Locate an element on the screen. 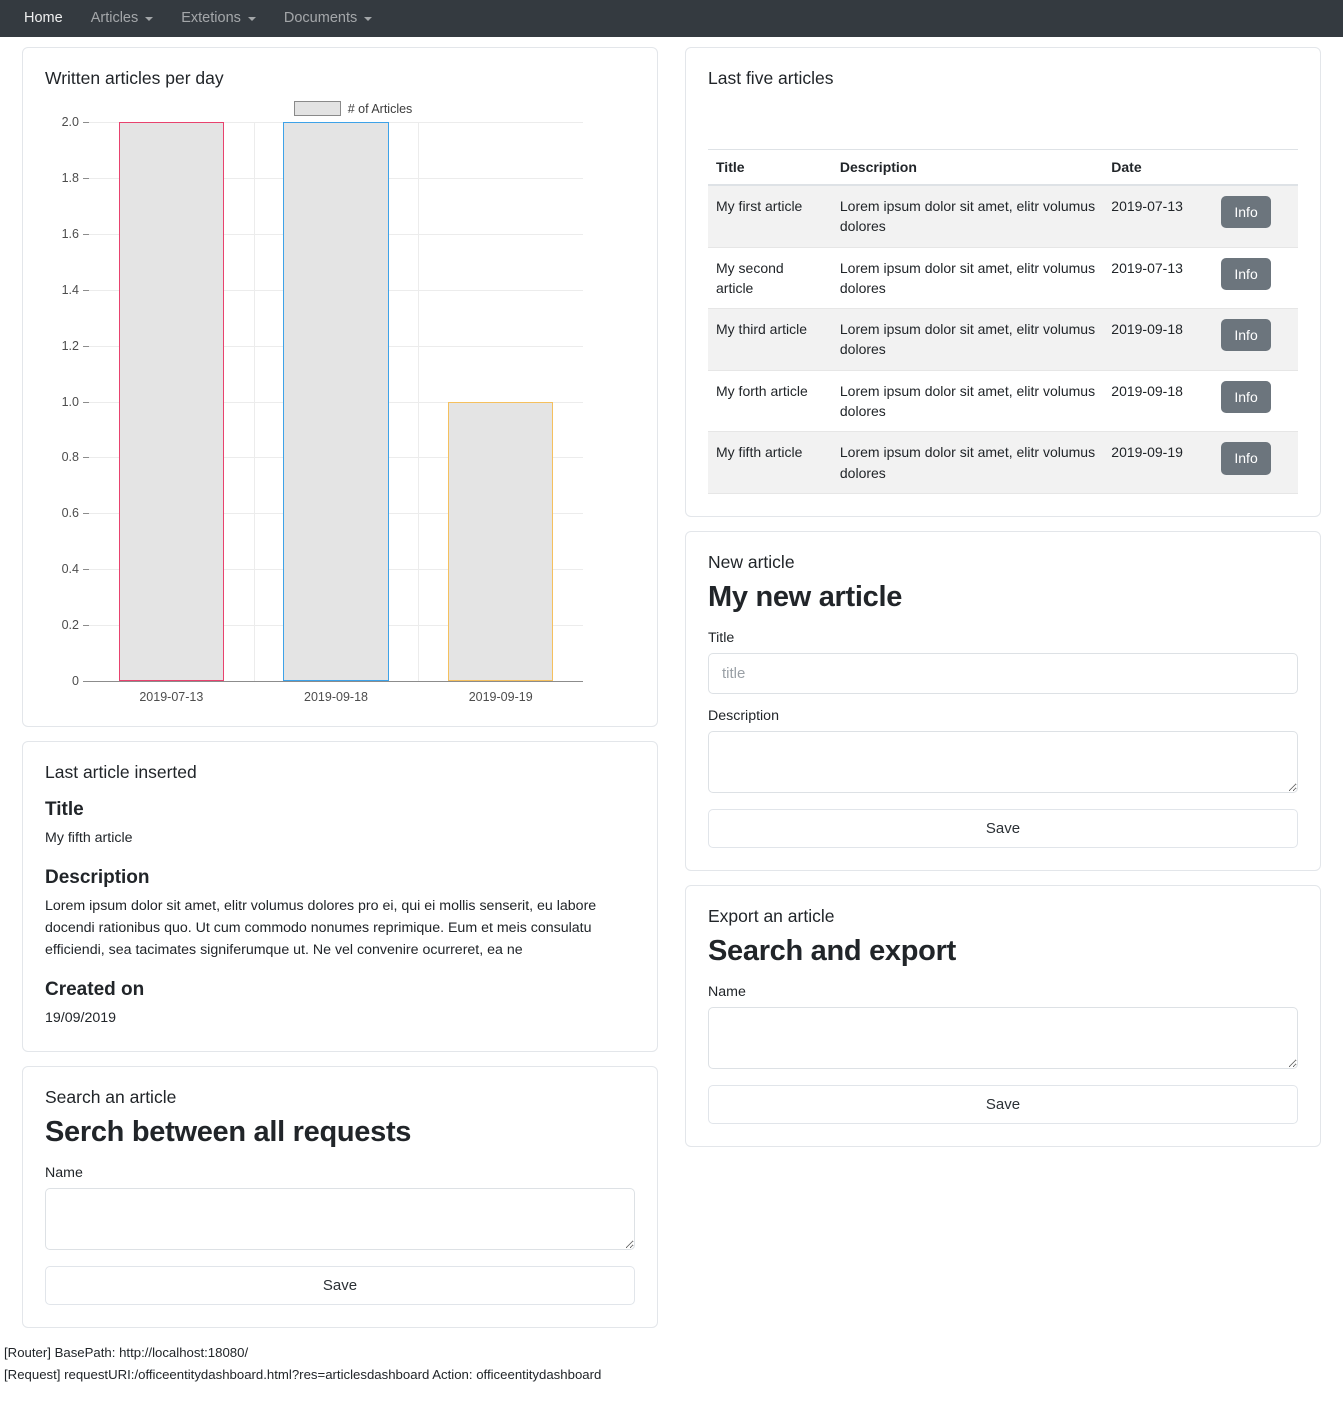 The height and width of the screenshot is (1408, 1343). chart-card-title: Written articles per day is located at coordinates (134, 78).